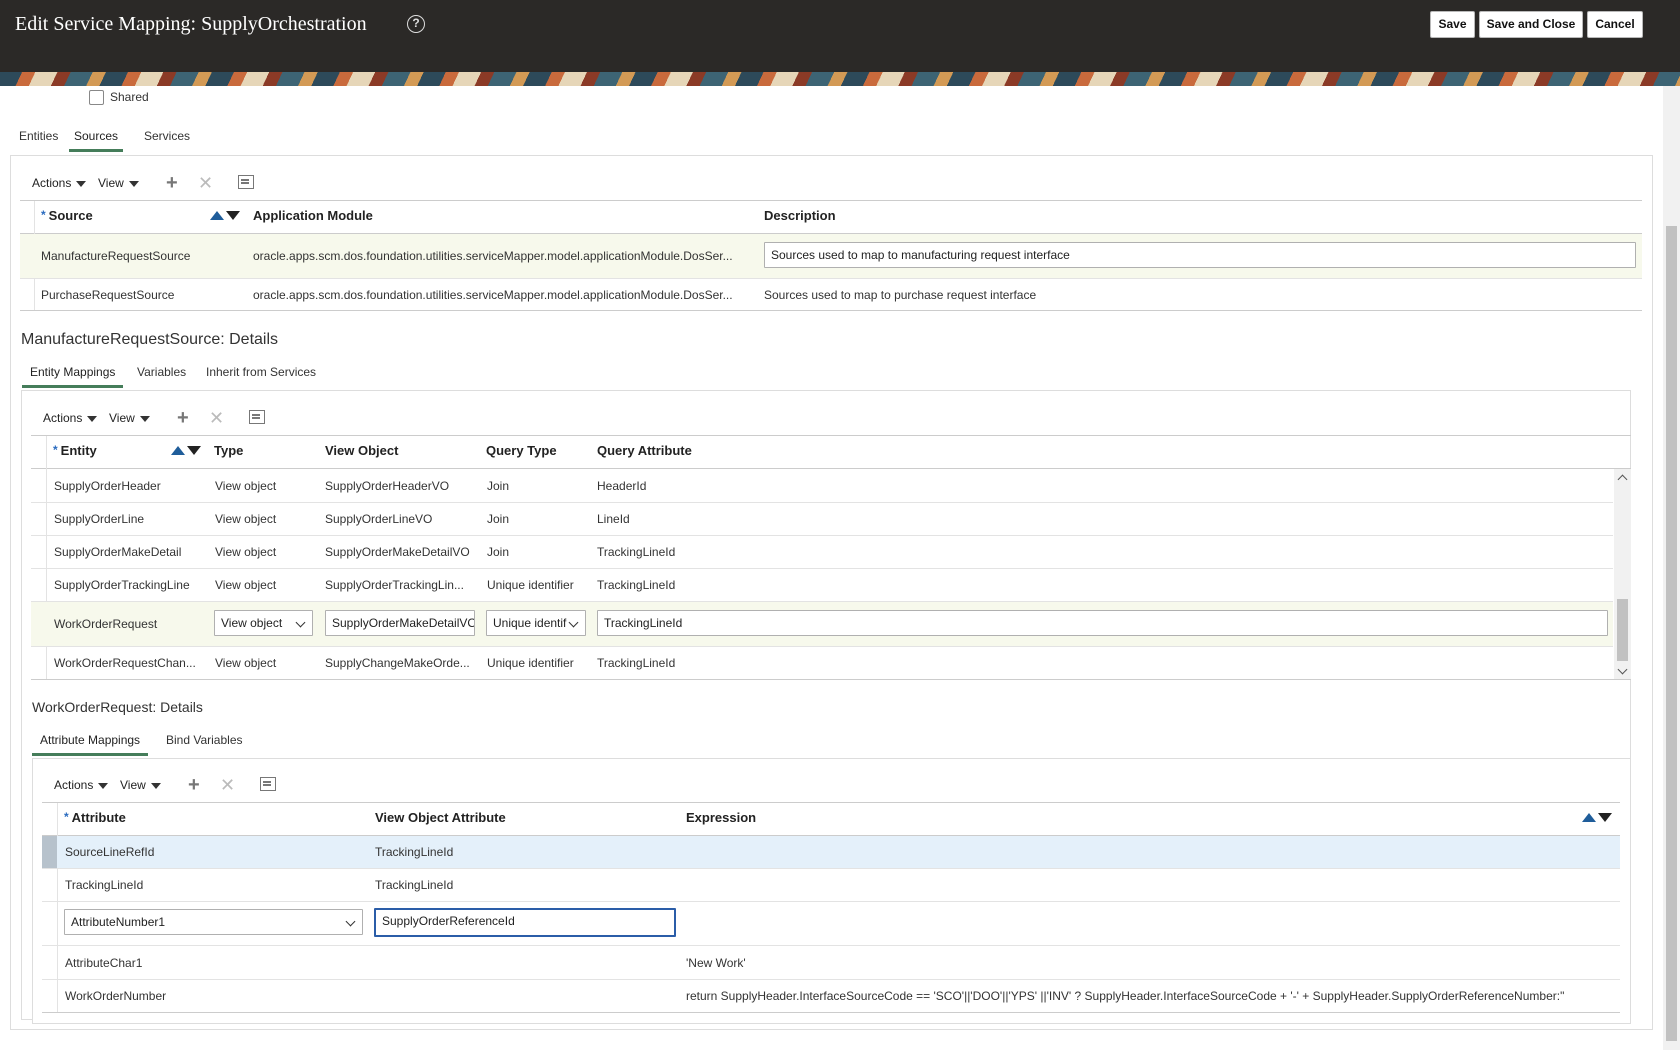 This screenshot has width=1680, height=1050. I want to click on column-header-entity: * Entity, so click(75, 450).